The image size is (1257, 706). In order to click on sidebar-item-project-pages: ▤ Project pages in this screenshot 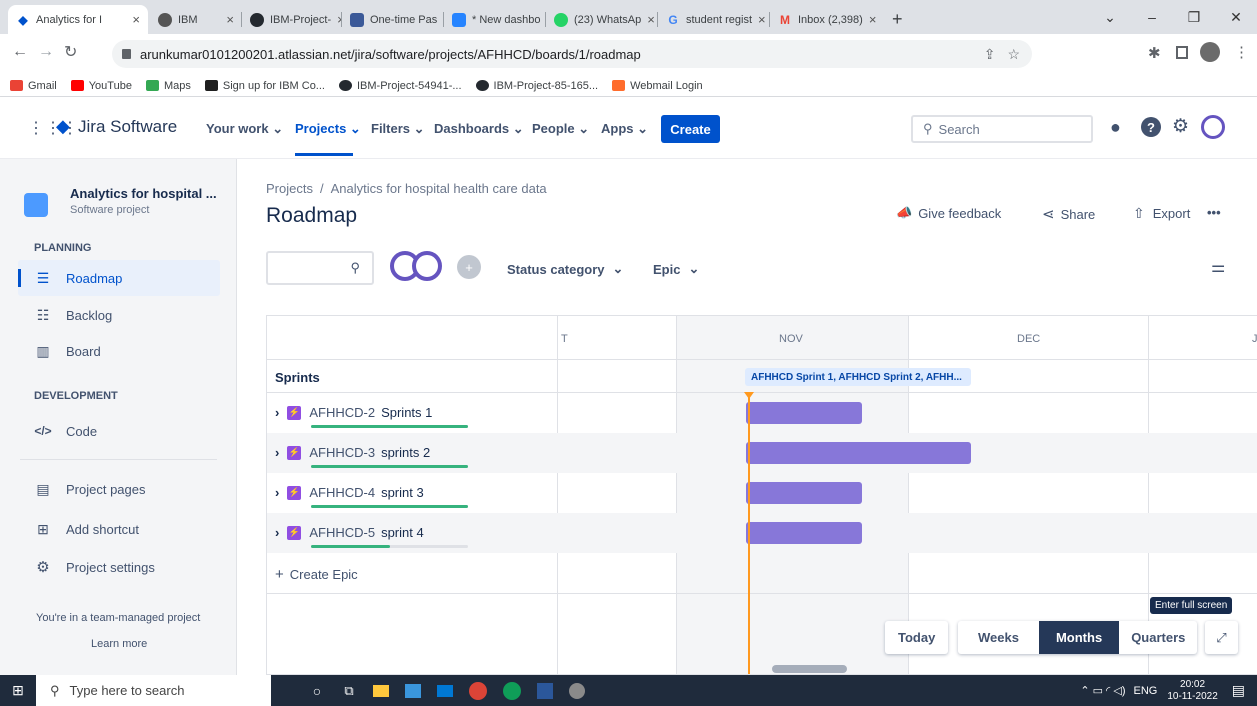, I will do `click(82, 489)`.